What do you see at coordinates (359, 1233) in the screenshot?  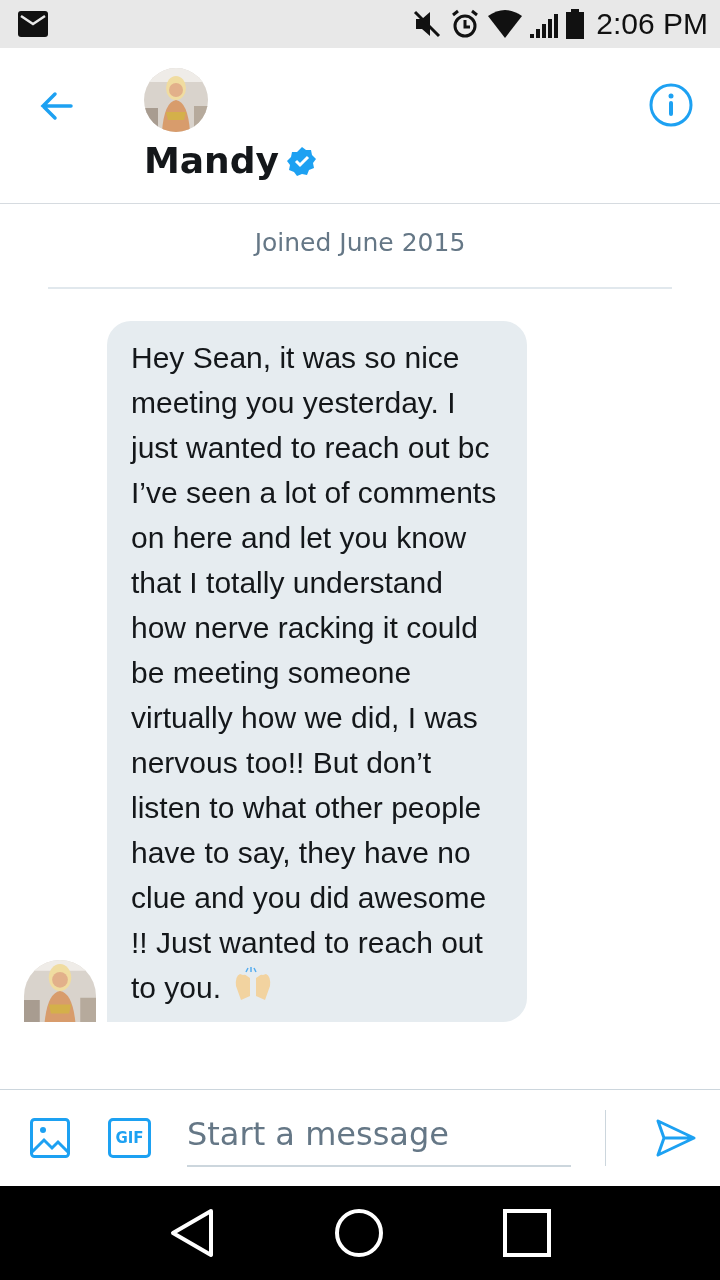 I see `home-nav-button` at bounding box center [359, 1233].